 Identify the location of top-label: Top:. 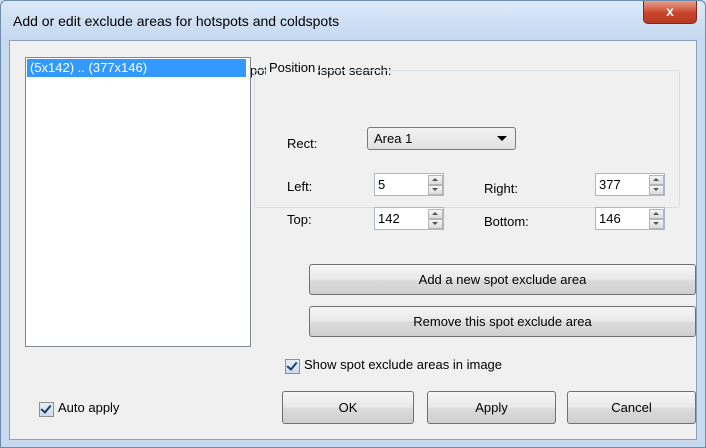
(299, 219).